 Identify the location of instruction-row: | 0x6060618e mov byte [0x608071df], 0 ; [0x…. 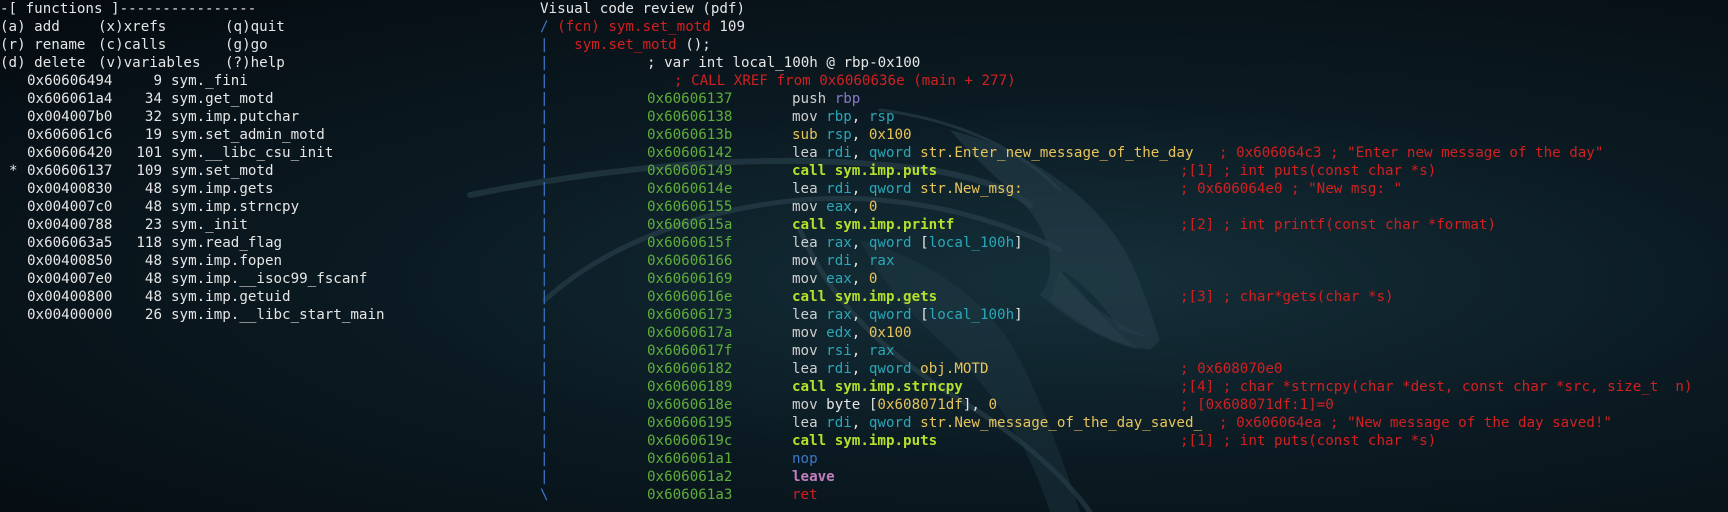
(1130, 405).